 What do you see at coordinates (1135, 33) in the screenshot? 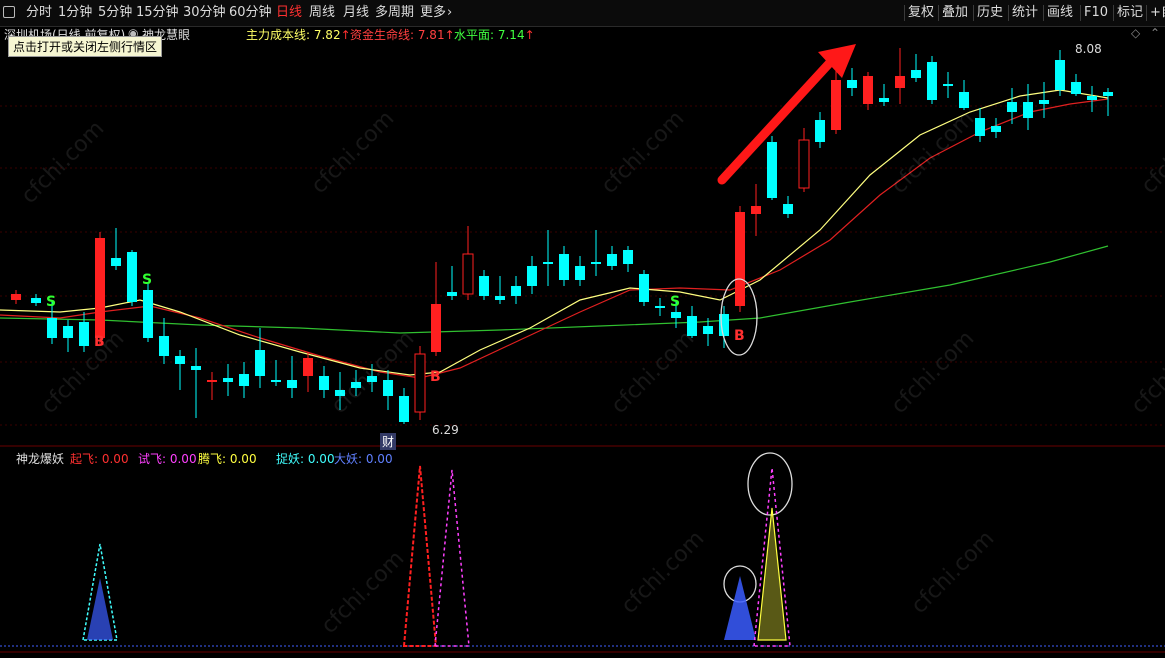
I see `diamond-icon: ◇` at bounding box center [1135, 33].